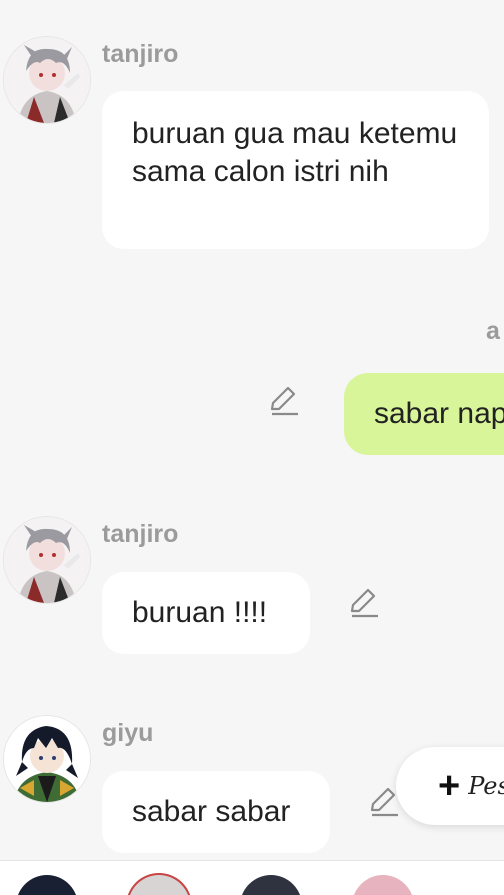  What do you see at coordinates (206, 613) in the screenshot?
I see `message-bubble: buruan !!!!` at bounding box center [206, 613].